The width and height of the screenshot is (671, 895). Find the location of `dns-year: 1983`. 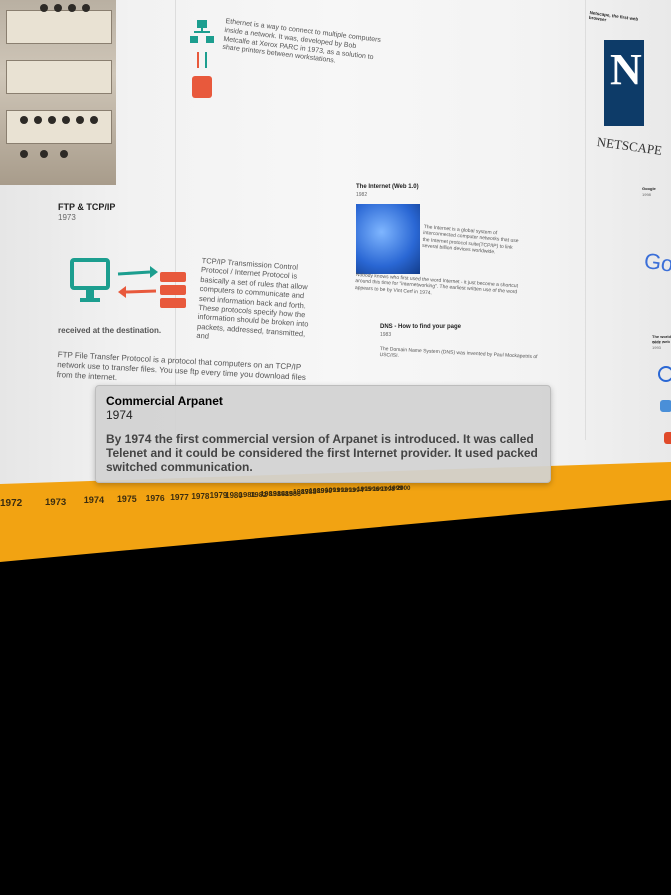

dns-year: 1983 is located at coordinates (386, 335).